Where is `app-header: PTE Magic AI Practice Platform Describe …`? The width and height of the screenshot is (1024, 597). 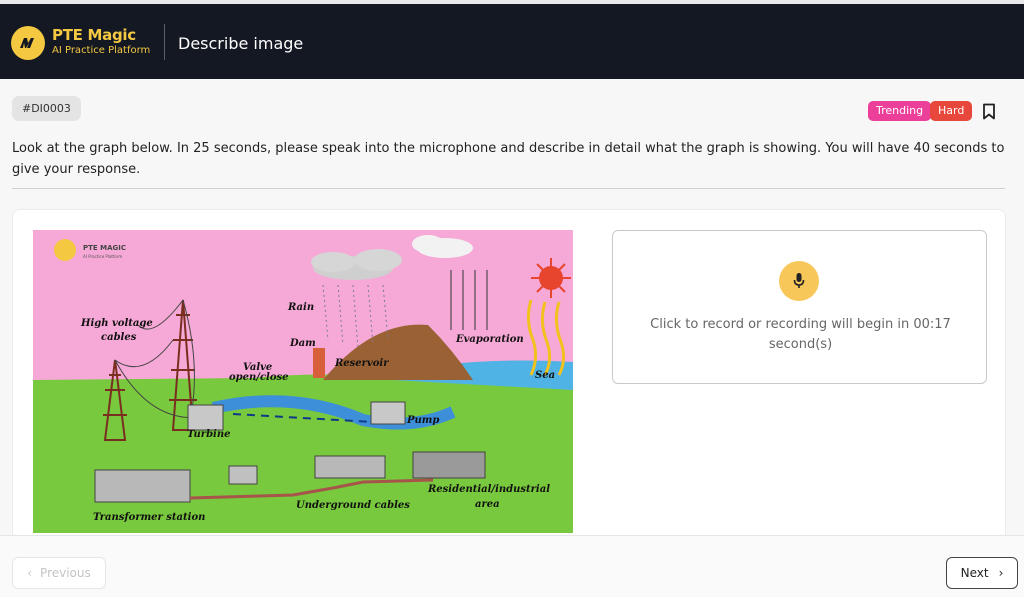
app-header: PTE Magic AI Practice Platform Describe … is located at coordinates (512, 41).